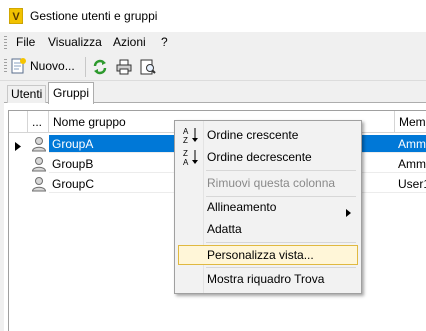  What do you see at coordinates (259, 157) in the screenshot?
I see `menu-item-label: Ordine decrescente` at bounding box center [259, 157].